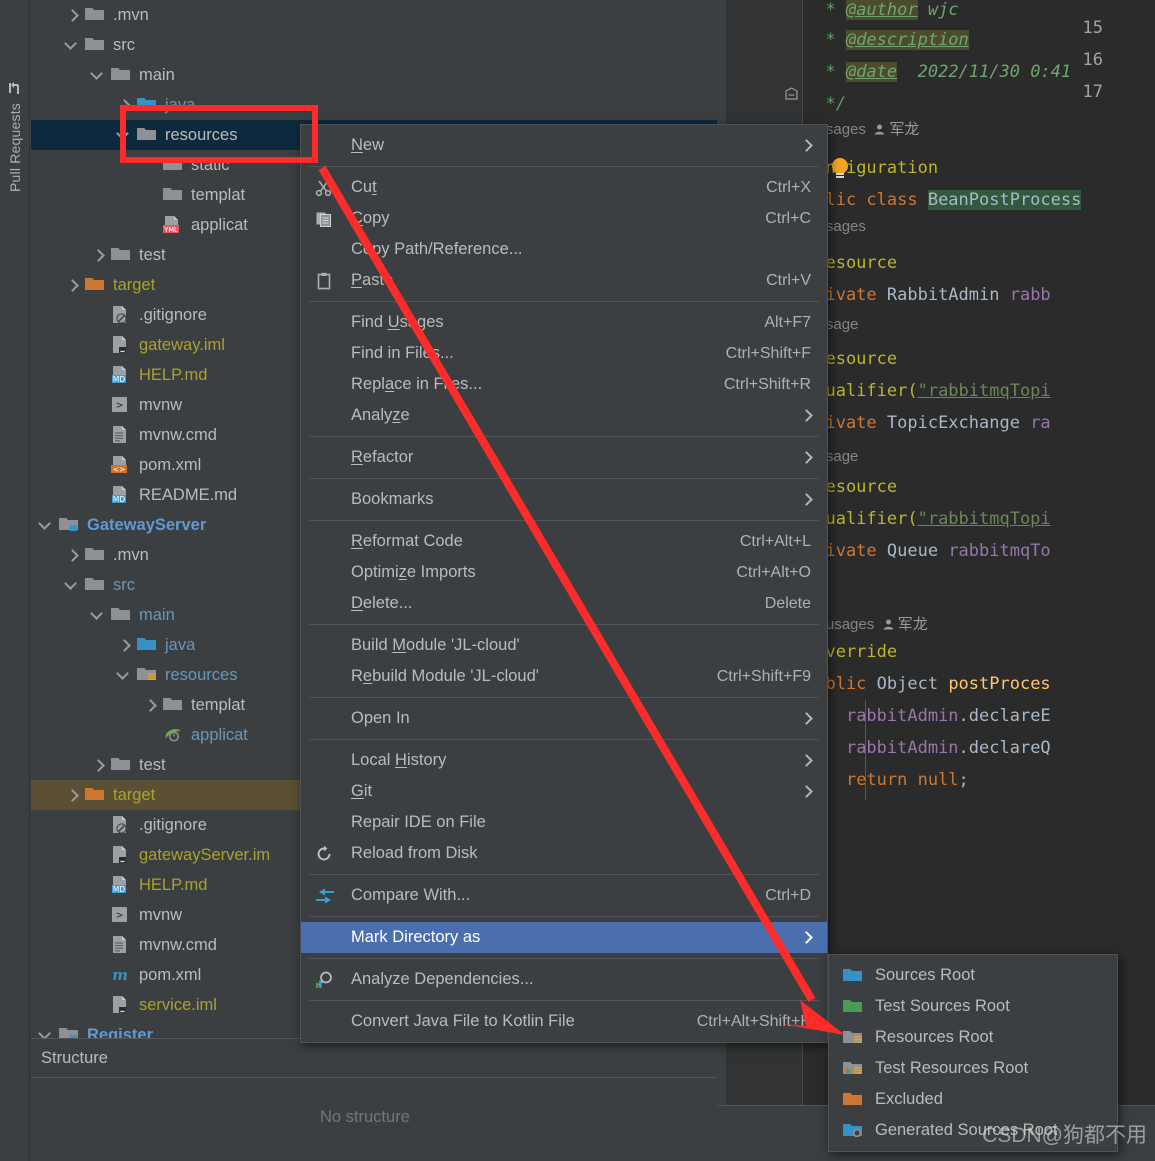 Image resolution: width=1155 pixels, height=1161 pixels. What do you see at coordinates (564, 645) in the screenshot?
I see `menu-item-buildmodulejlcloud: Build Module 'JL-cloud'` at bounding box center [564, 645].